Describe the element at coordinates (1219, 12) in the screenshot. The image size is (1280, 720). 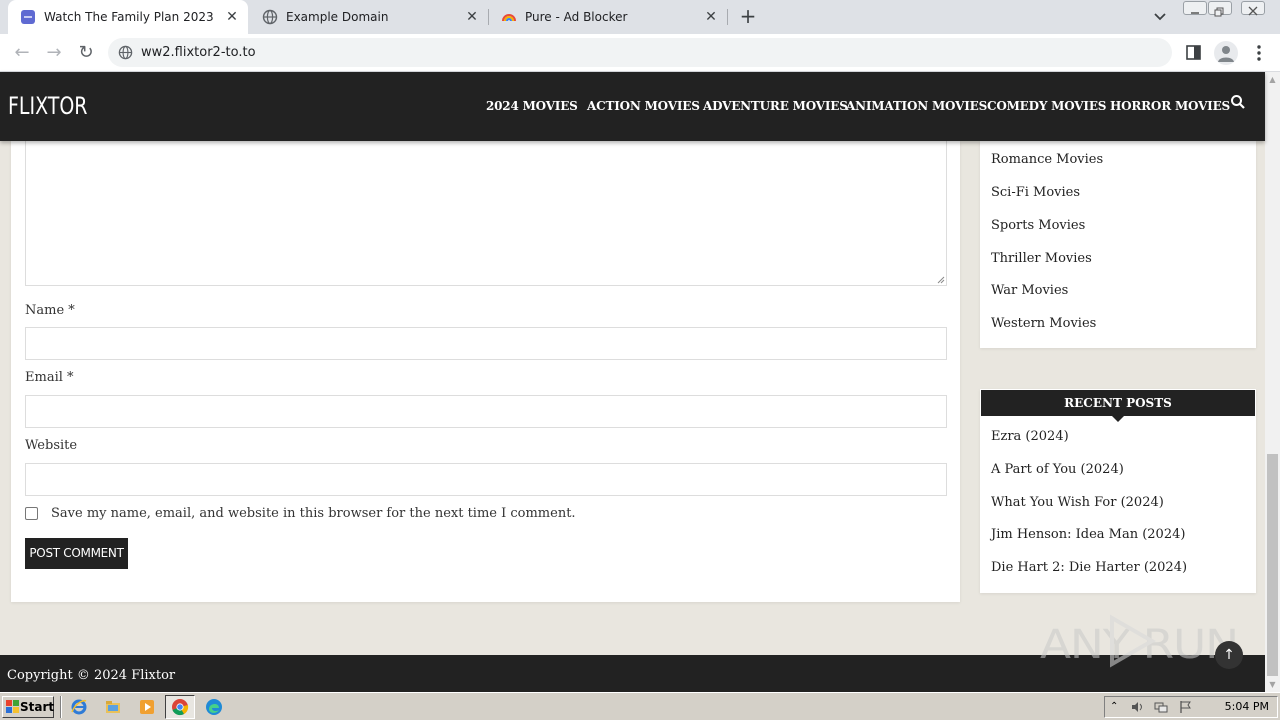
I see `restore-icon` at that location.